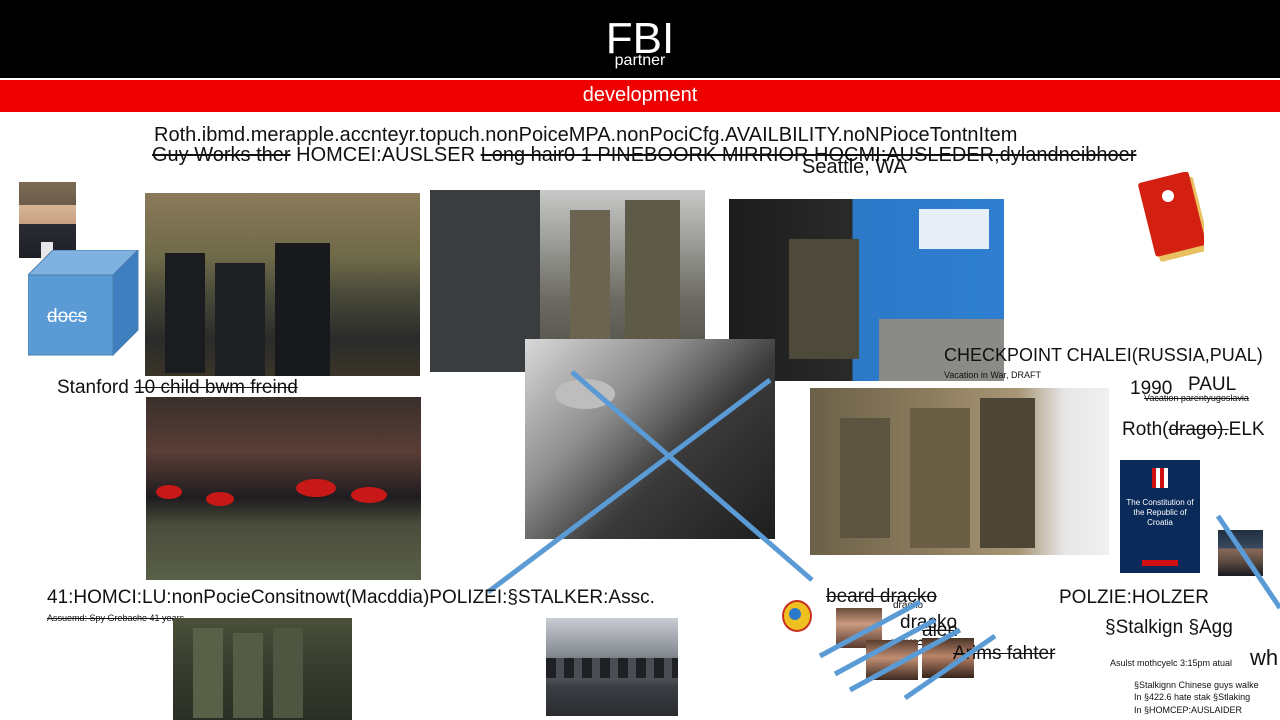 This screenshot has height=720, width=1280. What do you see at coordinates (262, 669) in the screenshot?
I see `photo-soldiers-bottom` at bounding box center [262, 669].